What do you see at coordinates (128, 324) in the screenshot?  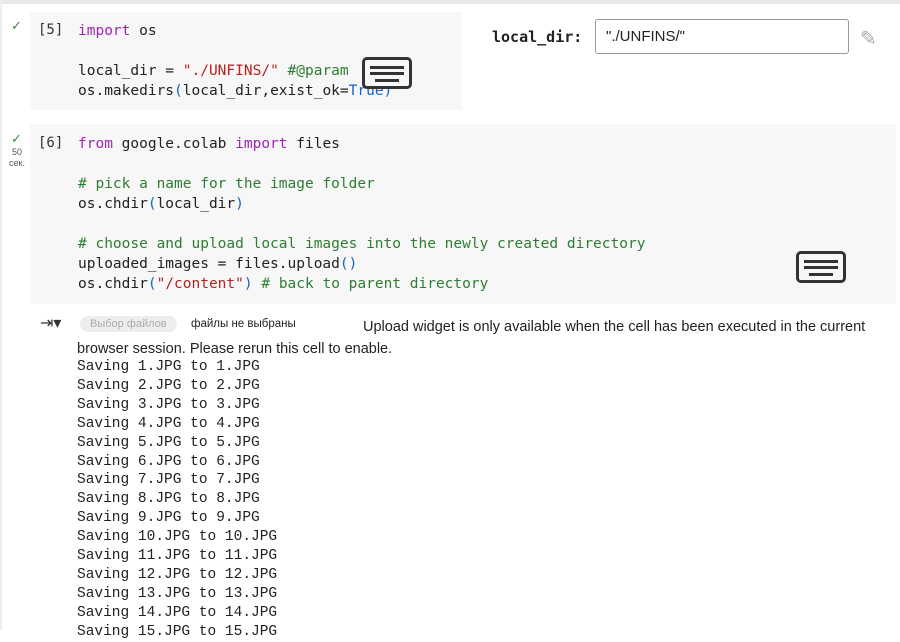 I see `choose-files-button: Выбор файлов` at bounding box center [128, 324].